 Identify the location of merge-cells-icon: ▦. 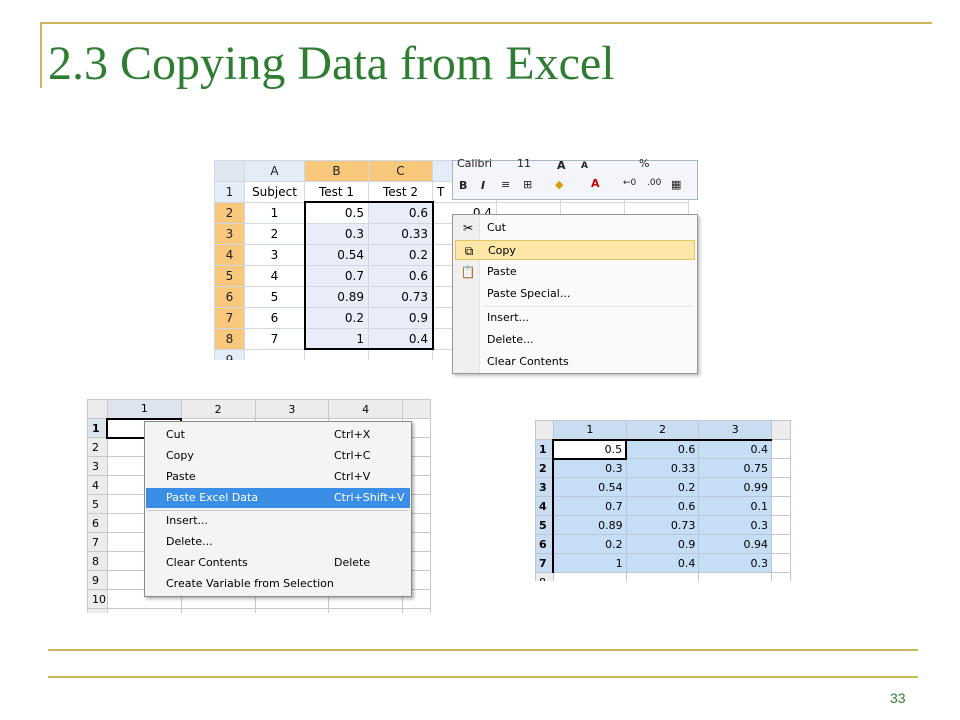
(676, 184).